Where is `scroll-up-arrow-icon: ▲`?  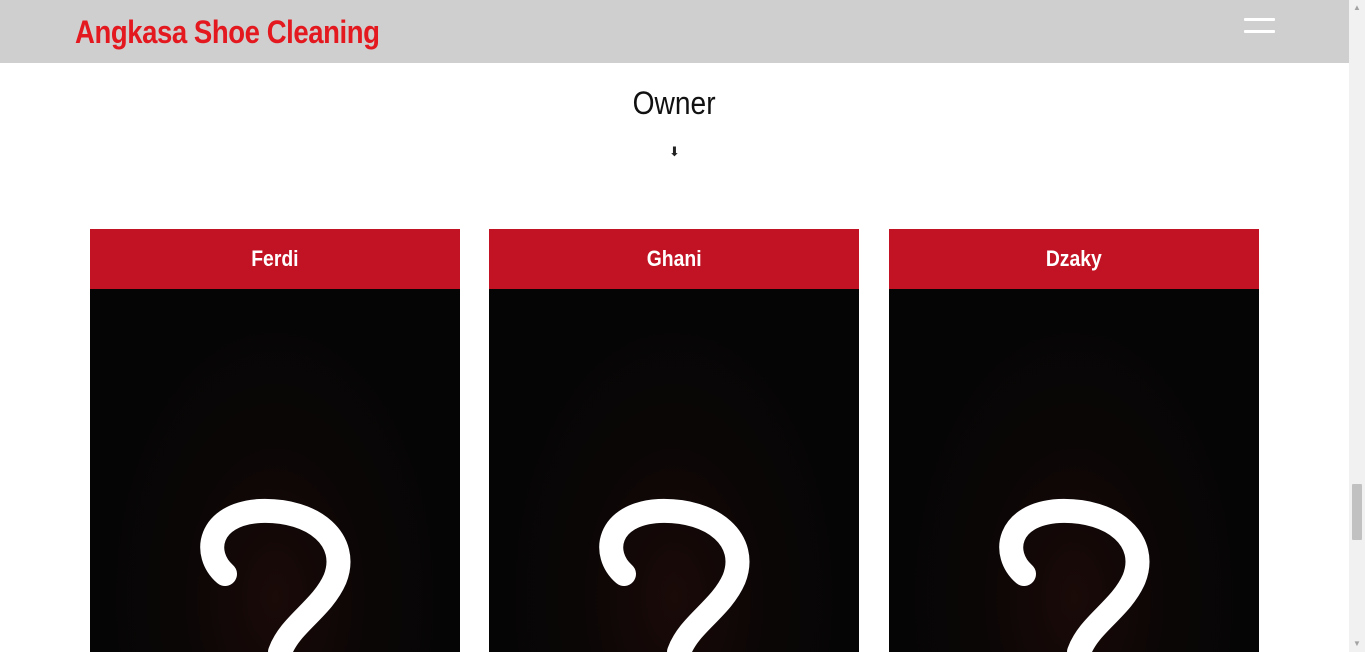 scroll-up-arrow-icon: ▲ is located at coordinates (1357, 8).